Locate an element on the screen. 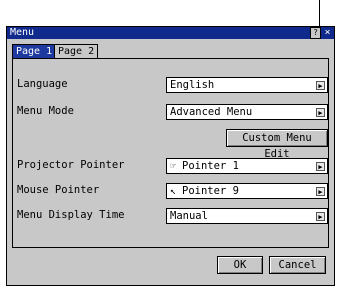 The height and width of the screenshot is (289, 340). mouse-pointer-value: ↖ Pointer 9 is located at coordinates (204, 191).